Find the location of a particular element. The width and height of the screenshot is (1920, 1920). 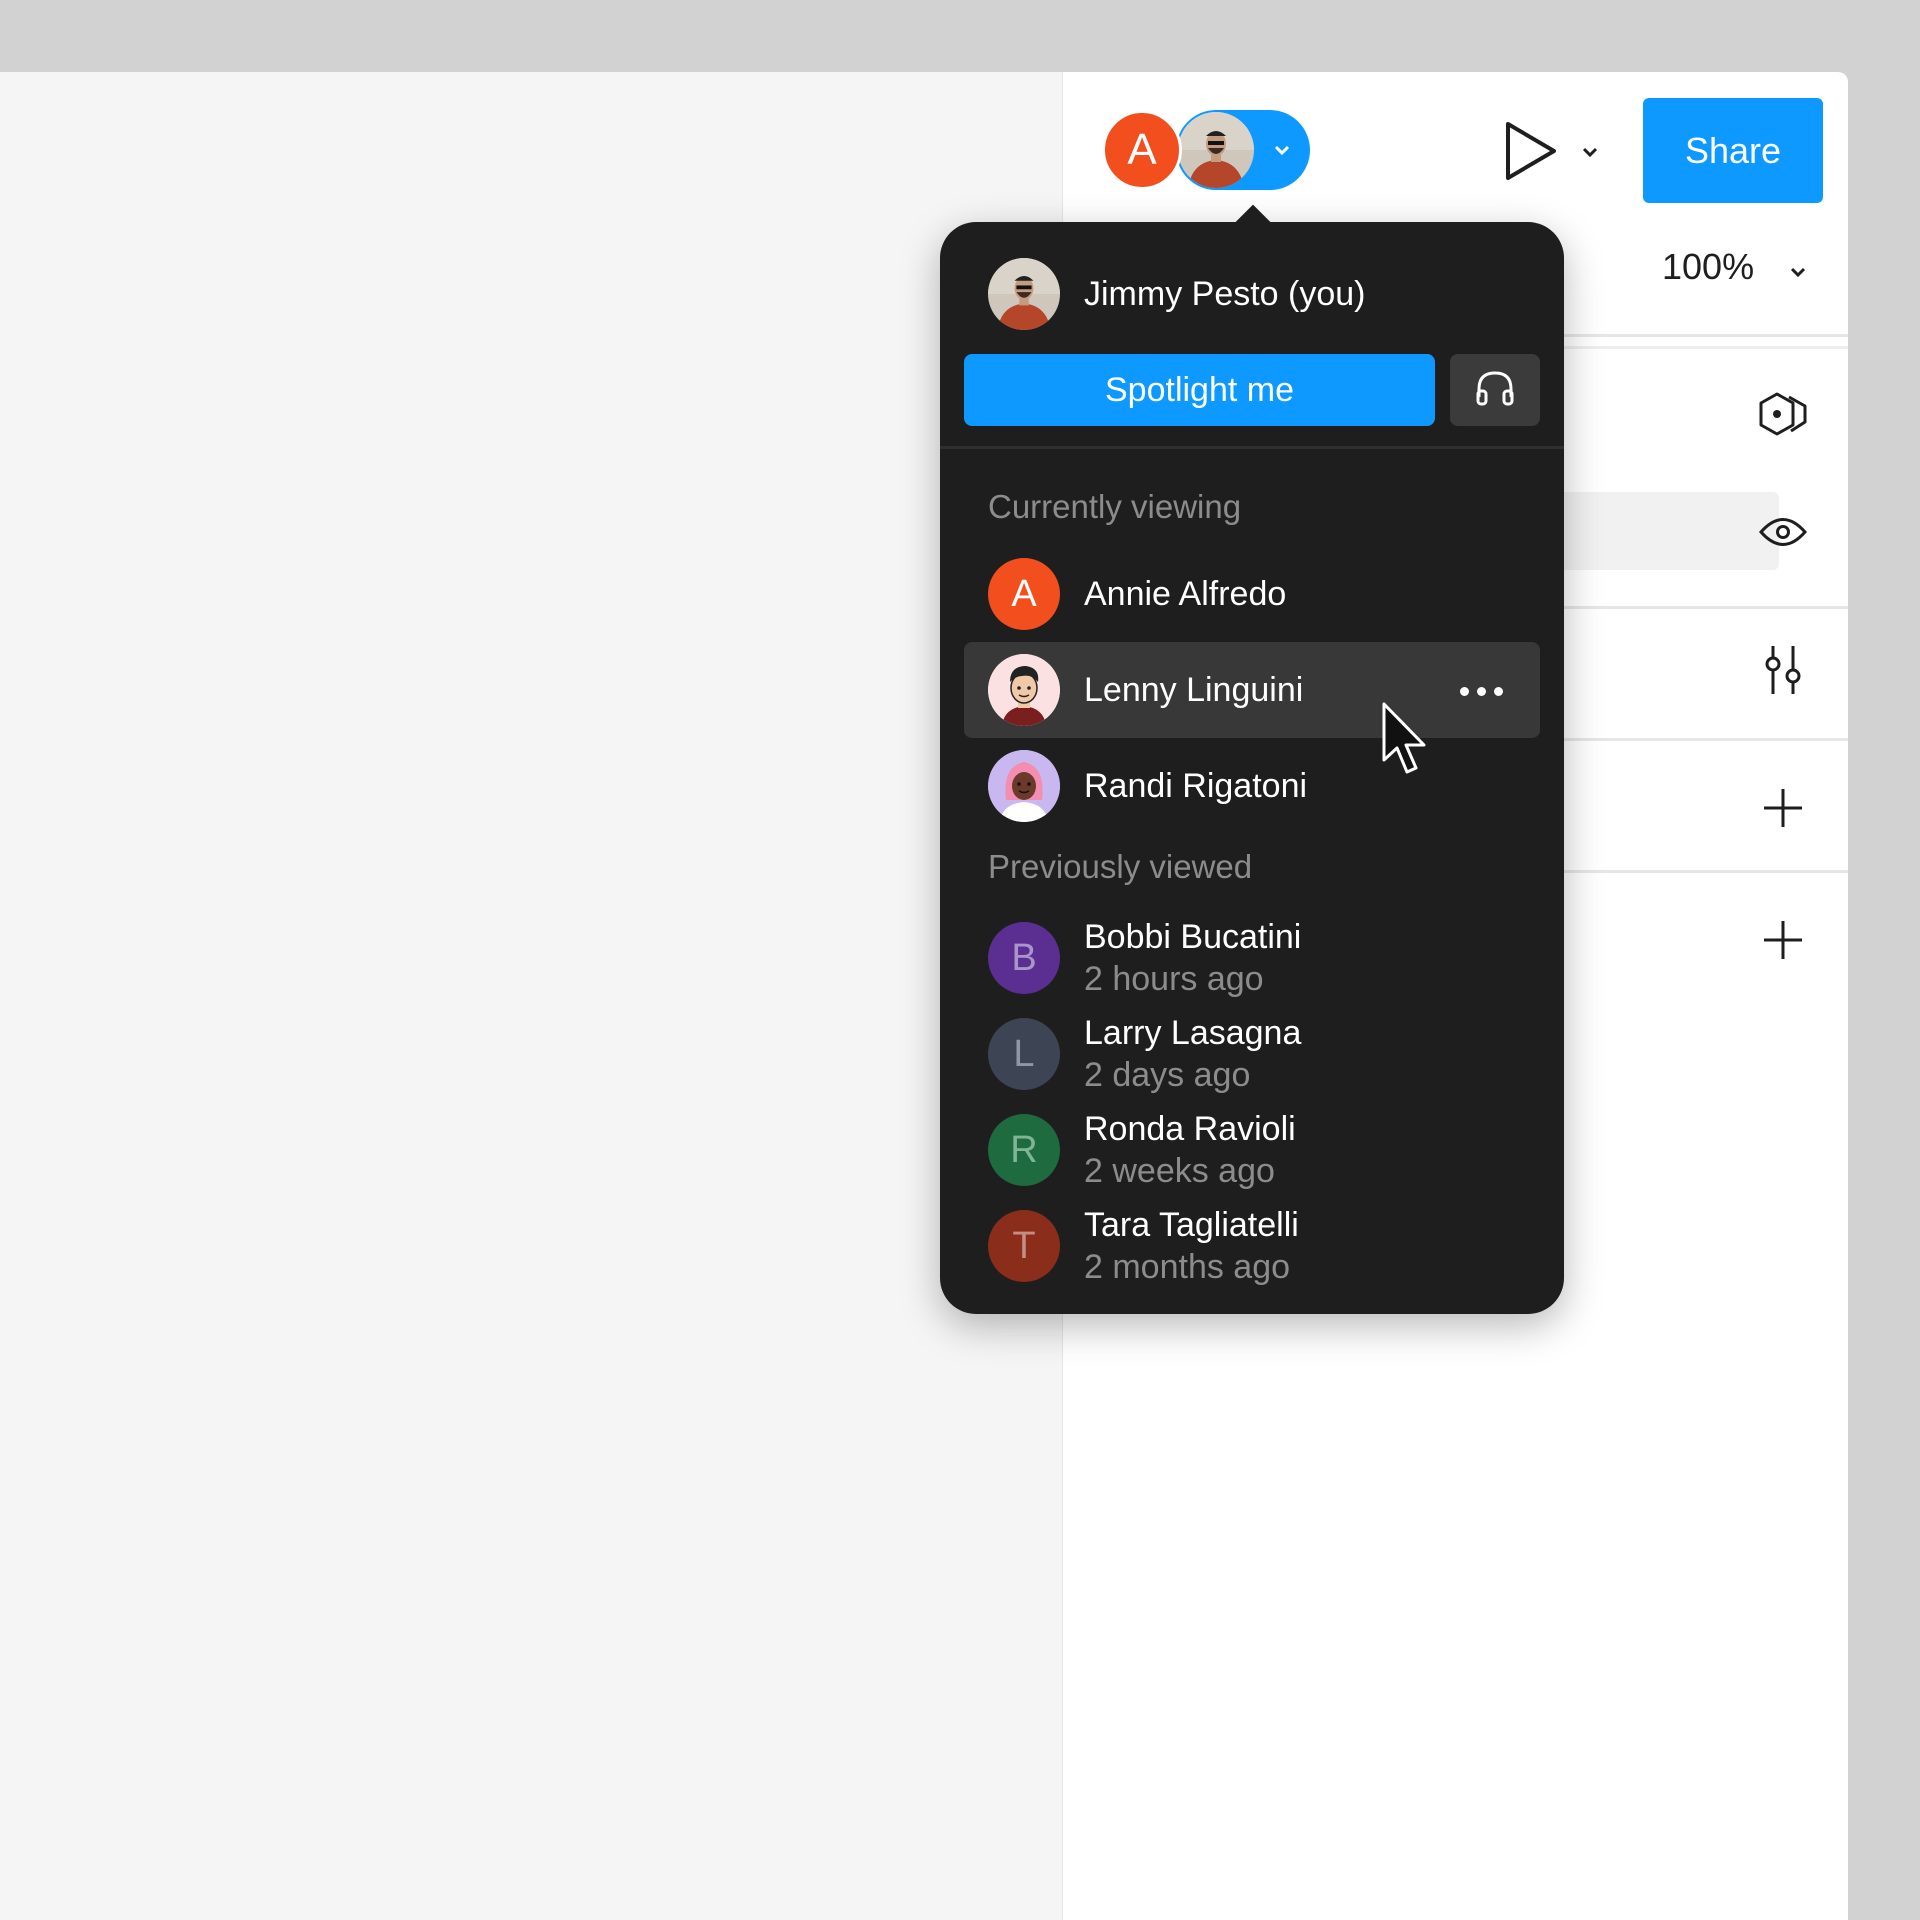

spotlight-me-button: Spotlight me is located at coordinates (1199, 390).